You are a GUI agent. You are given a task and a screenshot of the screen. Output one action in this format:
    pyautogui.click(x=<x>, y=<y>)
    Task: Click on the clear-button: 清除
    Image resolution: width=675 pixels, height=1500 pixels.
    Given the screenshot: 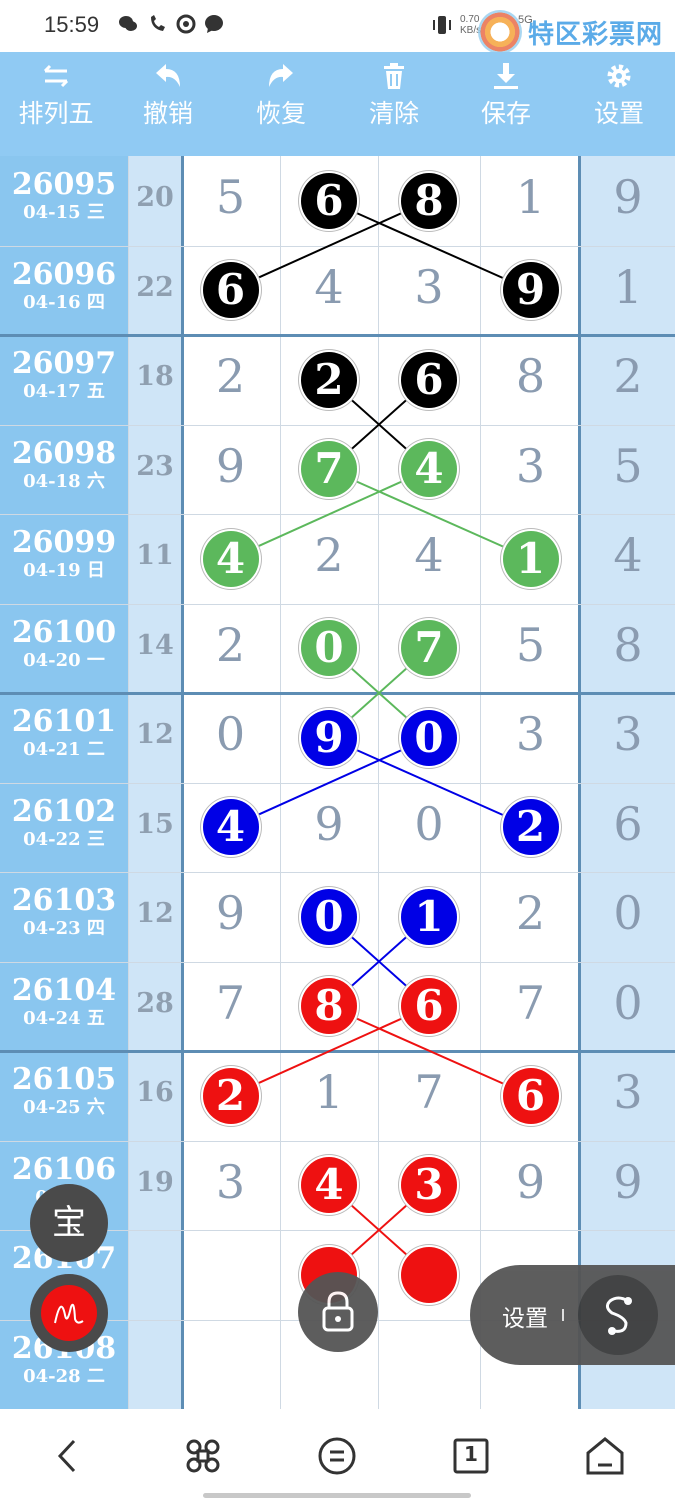 What is the action you would take?
    pyautogui.click(x=394, y=104)
    